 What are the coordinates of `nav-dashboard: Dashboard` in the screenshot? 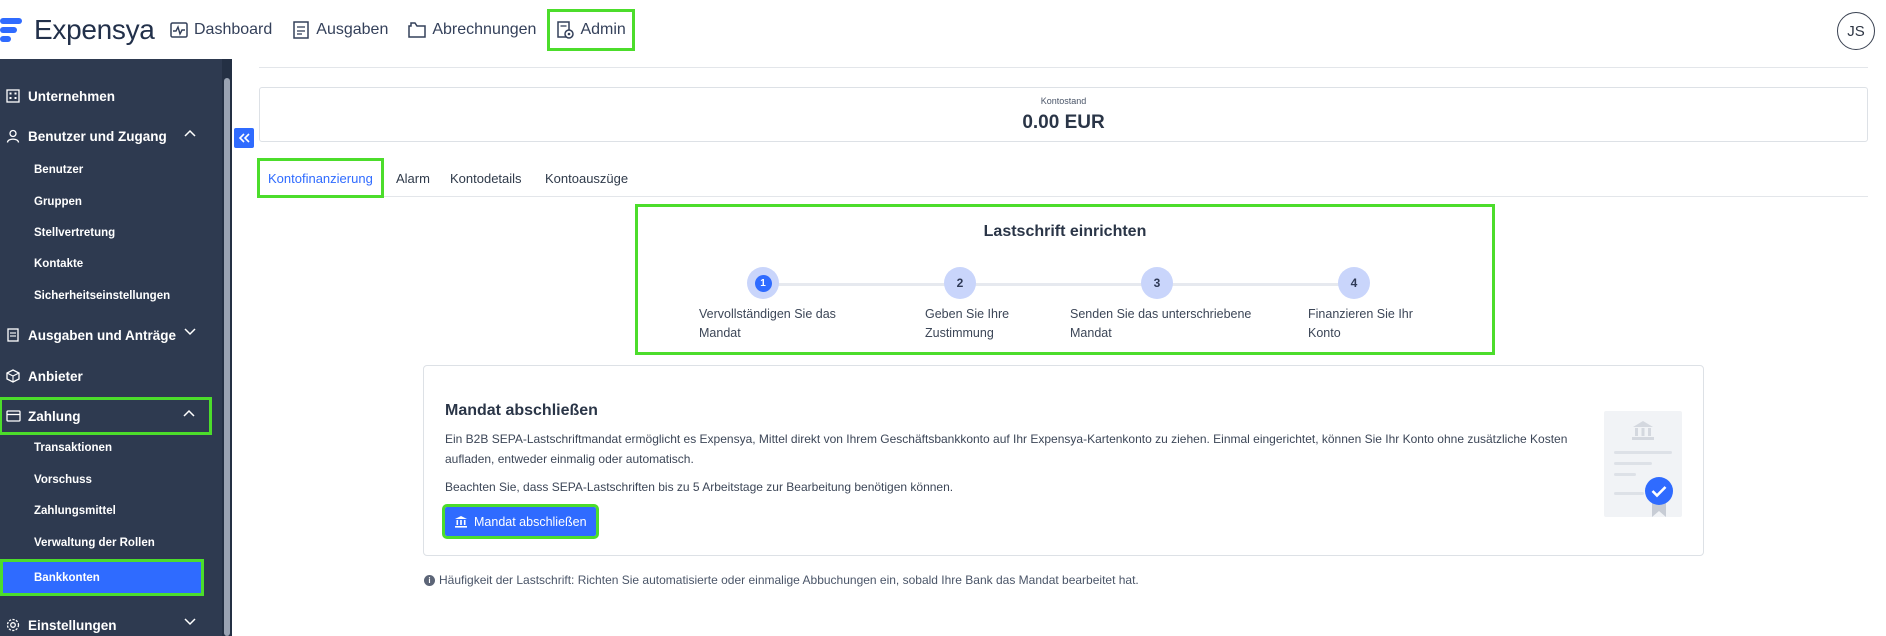 It's located at (221, 30).